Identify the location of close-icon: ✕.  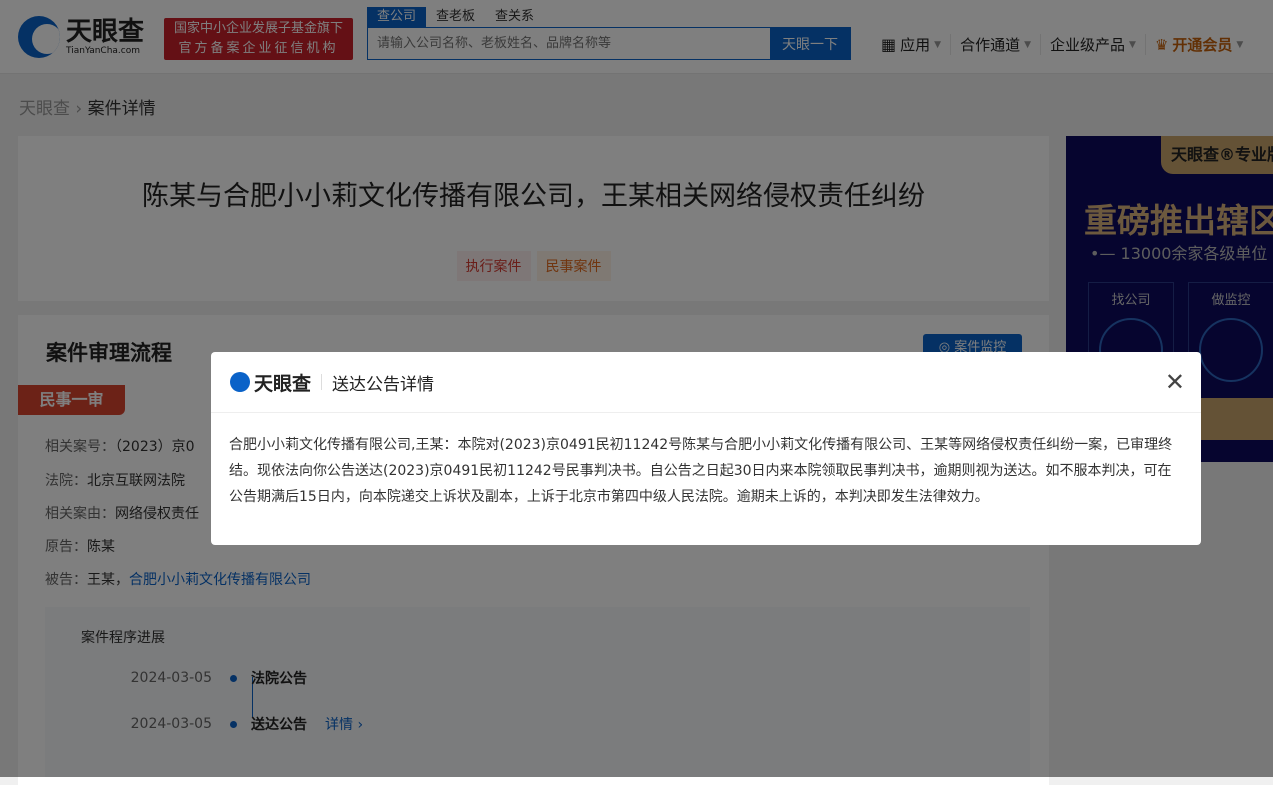
(1175, 382).